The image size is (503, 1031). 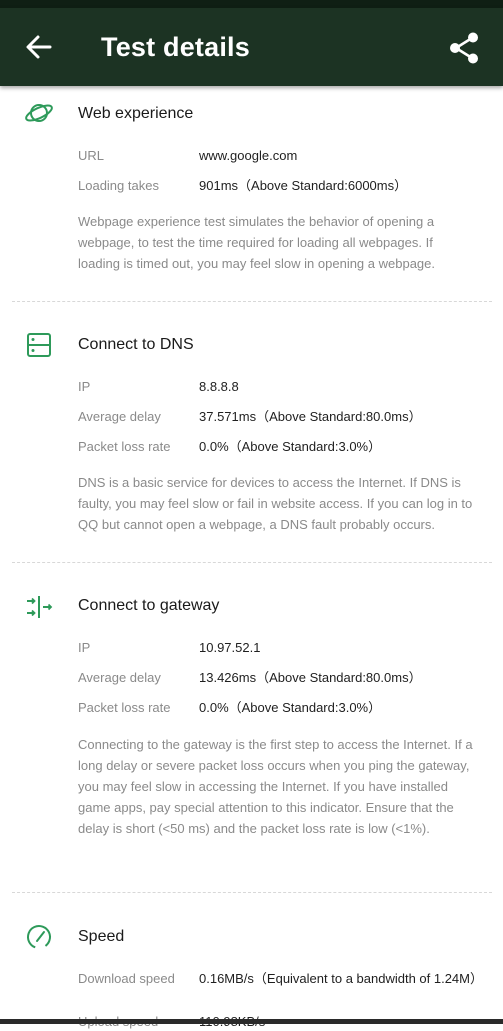 I want to click on url-value: www.google.com, so click(x=248, y=155).